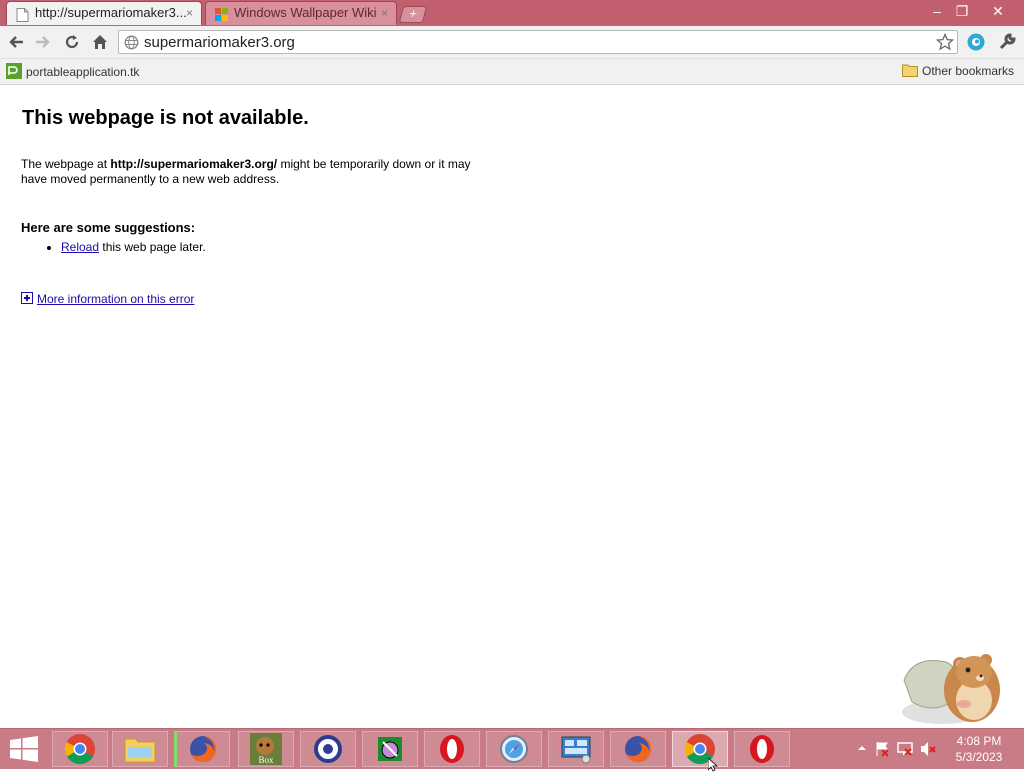  I want to click on tab-active: http://supermariomaker3... ×, so click(104, 13).